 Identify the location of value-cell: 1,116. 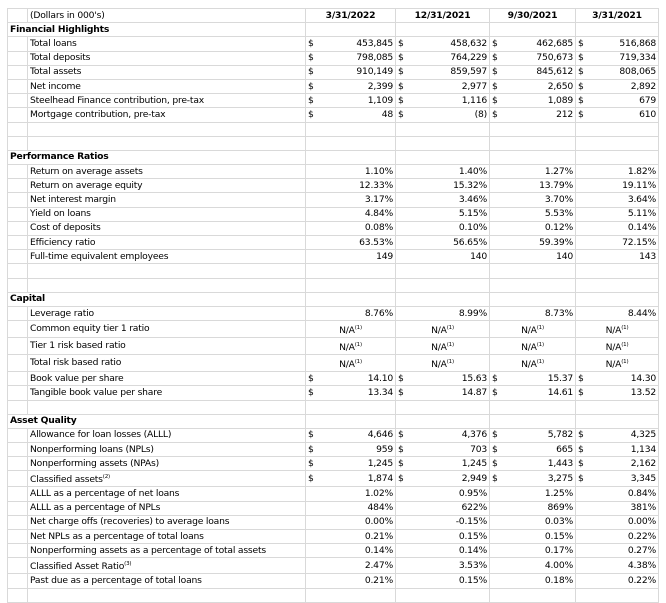
(449, 101).